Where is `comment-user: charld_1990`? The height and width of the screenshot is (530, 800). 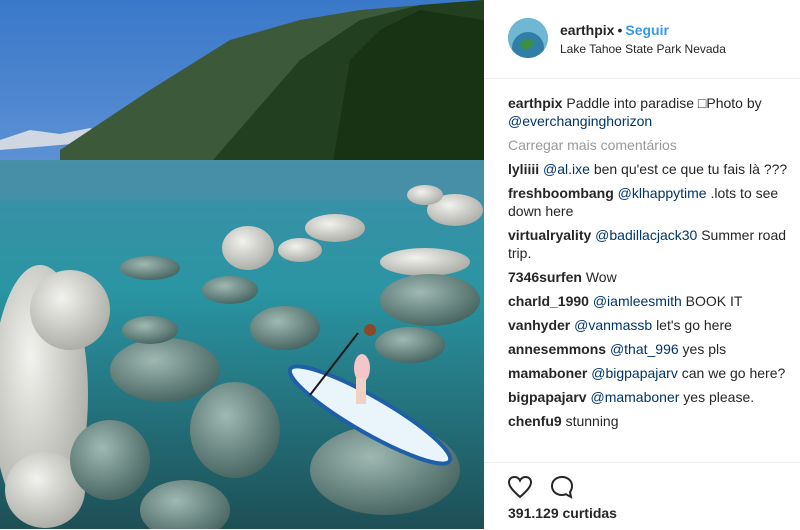
comment-user: charld_1990 is located at coordinates (548, 301).